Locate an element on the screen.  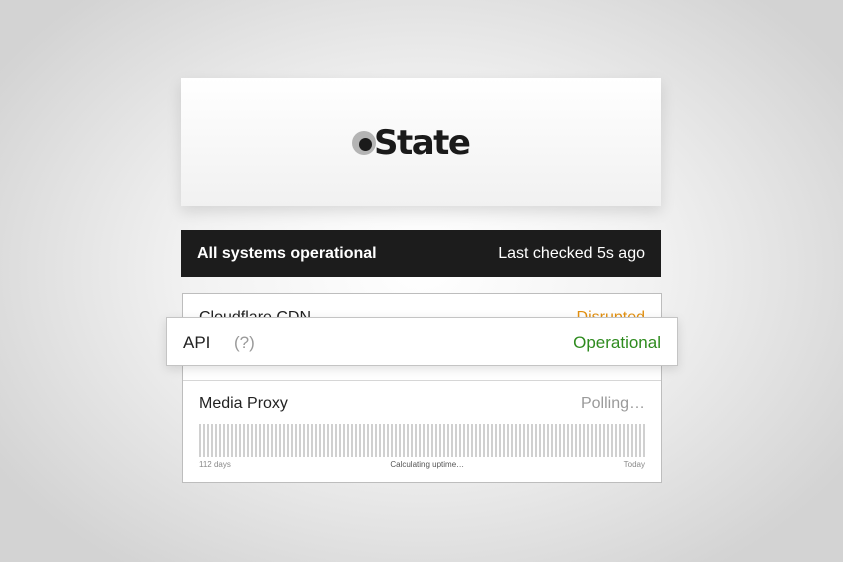
status-title: All systems operational is located at coordinates (287, 253).